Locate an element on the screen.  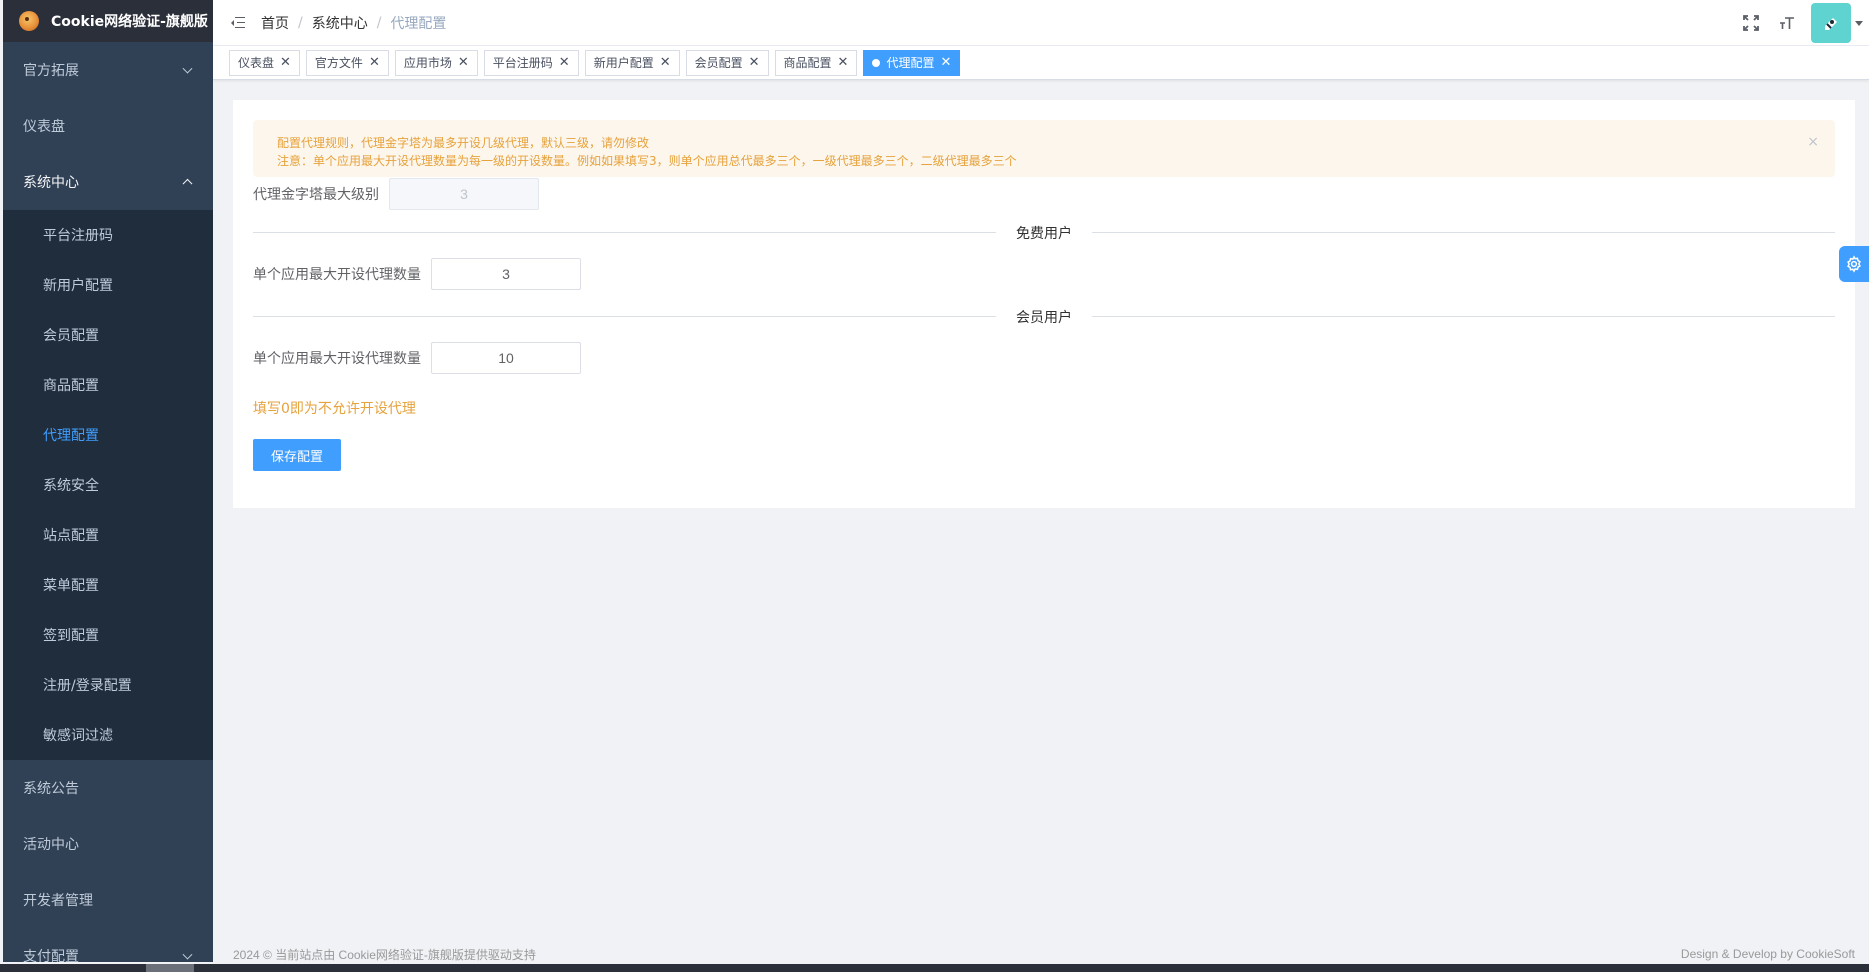
breadcrumb-system-center: 系统中心 is located at coordinates (340, 23).